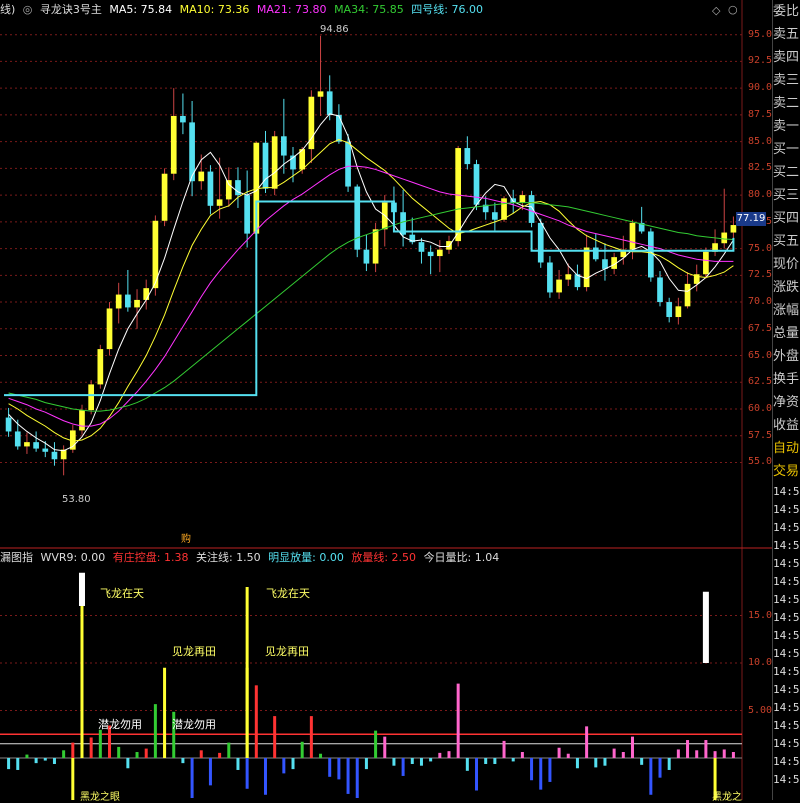 The width and height of the screenshot is (800, 803). I want to click on price-tick: 87.50, so click(763, 114).